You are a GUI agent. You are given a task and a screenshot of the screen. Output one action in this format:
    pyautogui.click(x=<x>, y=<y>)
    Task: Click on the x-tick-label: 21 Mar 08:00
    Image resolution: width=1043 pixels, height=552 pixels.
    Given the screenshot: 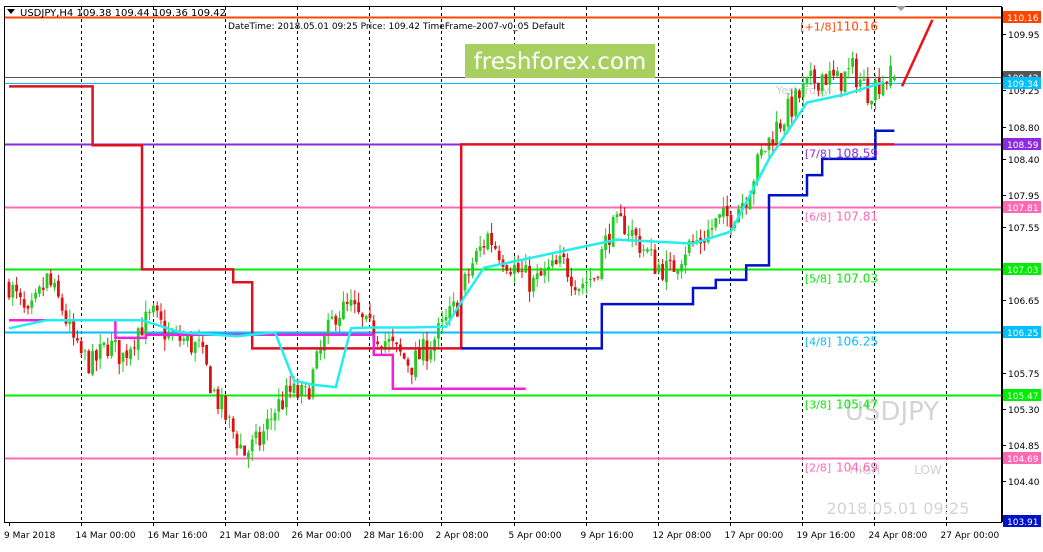 What is the action you would take?
    pyautogui.click(x=250, y=536)
    